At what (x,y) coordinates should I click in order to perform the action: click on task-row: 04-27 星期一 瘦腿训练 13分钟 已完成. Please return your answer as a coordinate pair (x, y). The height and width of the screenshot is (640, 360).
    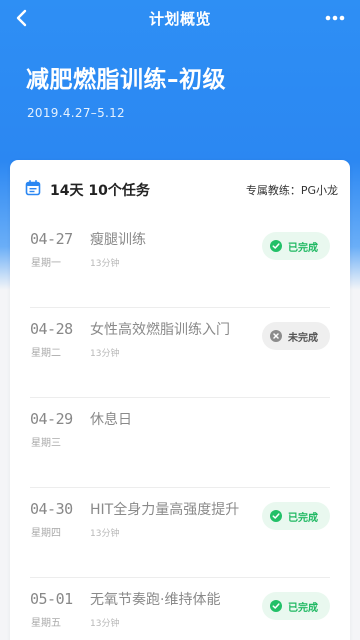
    Looking at the image, I should click on (180, 262).